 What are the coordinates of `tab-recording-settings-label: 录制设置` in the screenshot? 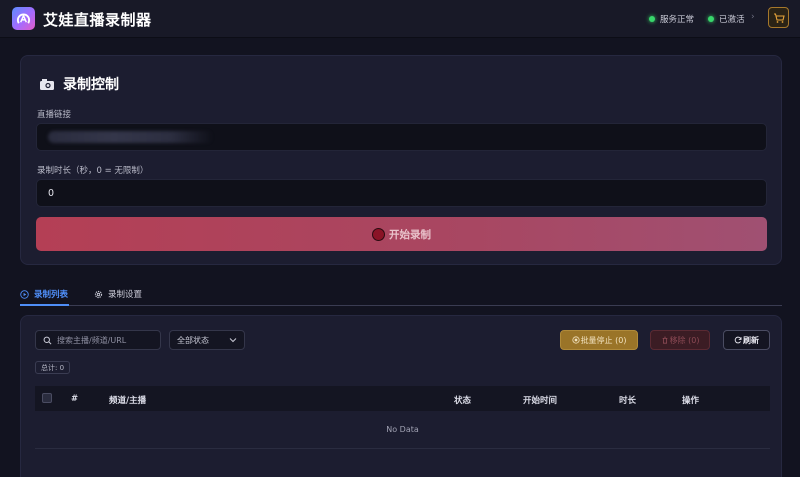 It's located at (125, 295).